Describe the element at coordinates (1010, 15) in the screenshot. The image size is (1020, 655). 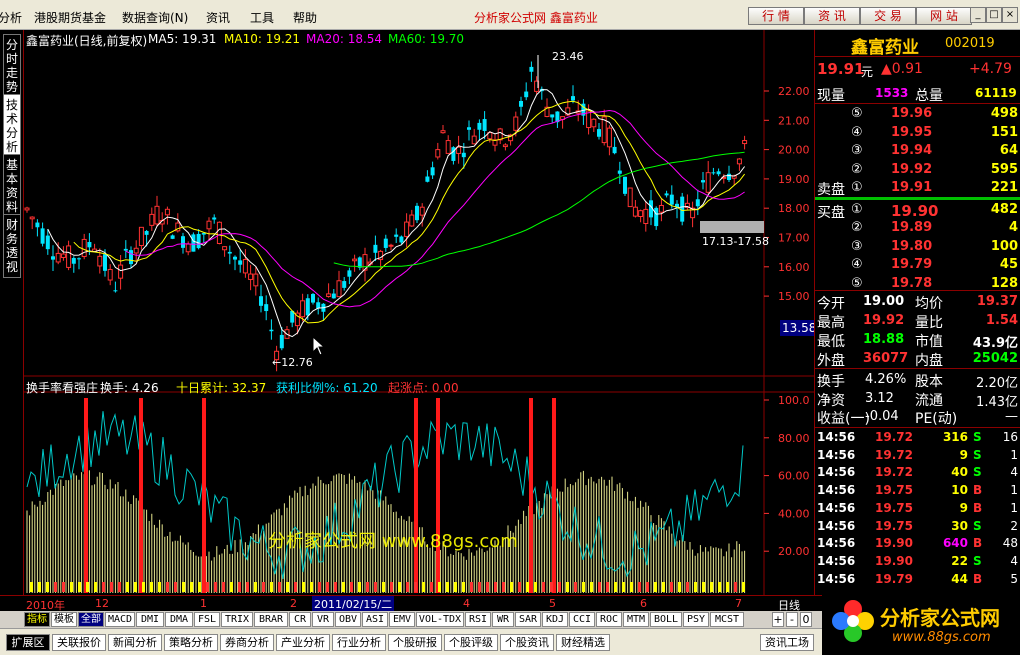
I see `close-button: ×` at that location.